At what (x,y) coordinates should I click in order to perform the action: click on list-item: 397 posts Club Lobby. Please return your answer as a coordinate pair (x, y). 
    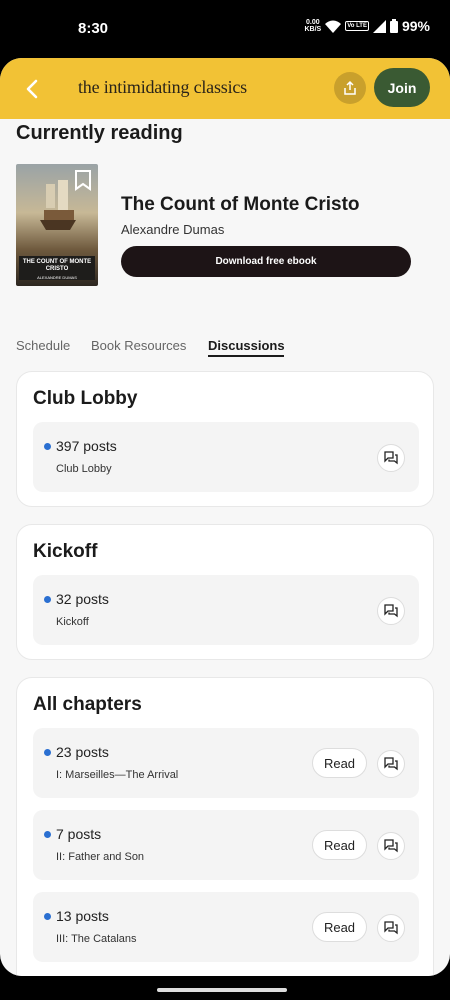
    Looking at the image, I should click on (226, 457).